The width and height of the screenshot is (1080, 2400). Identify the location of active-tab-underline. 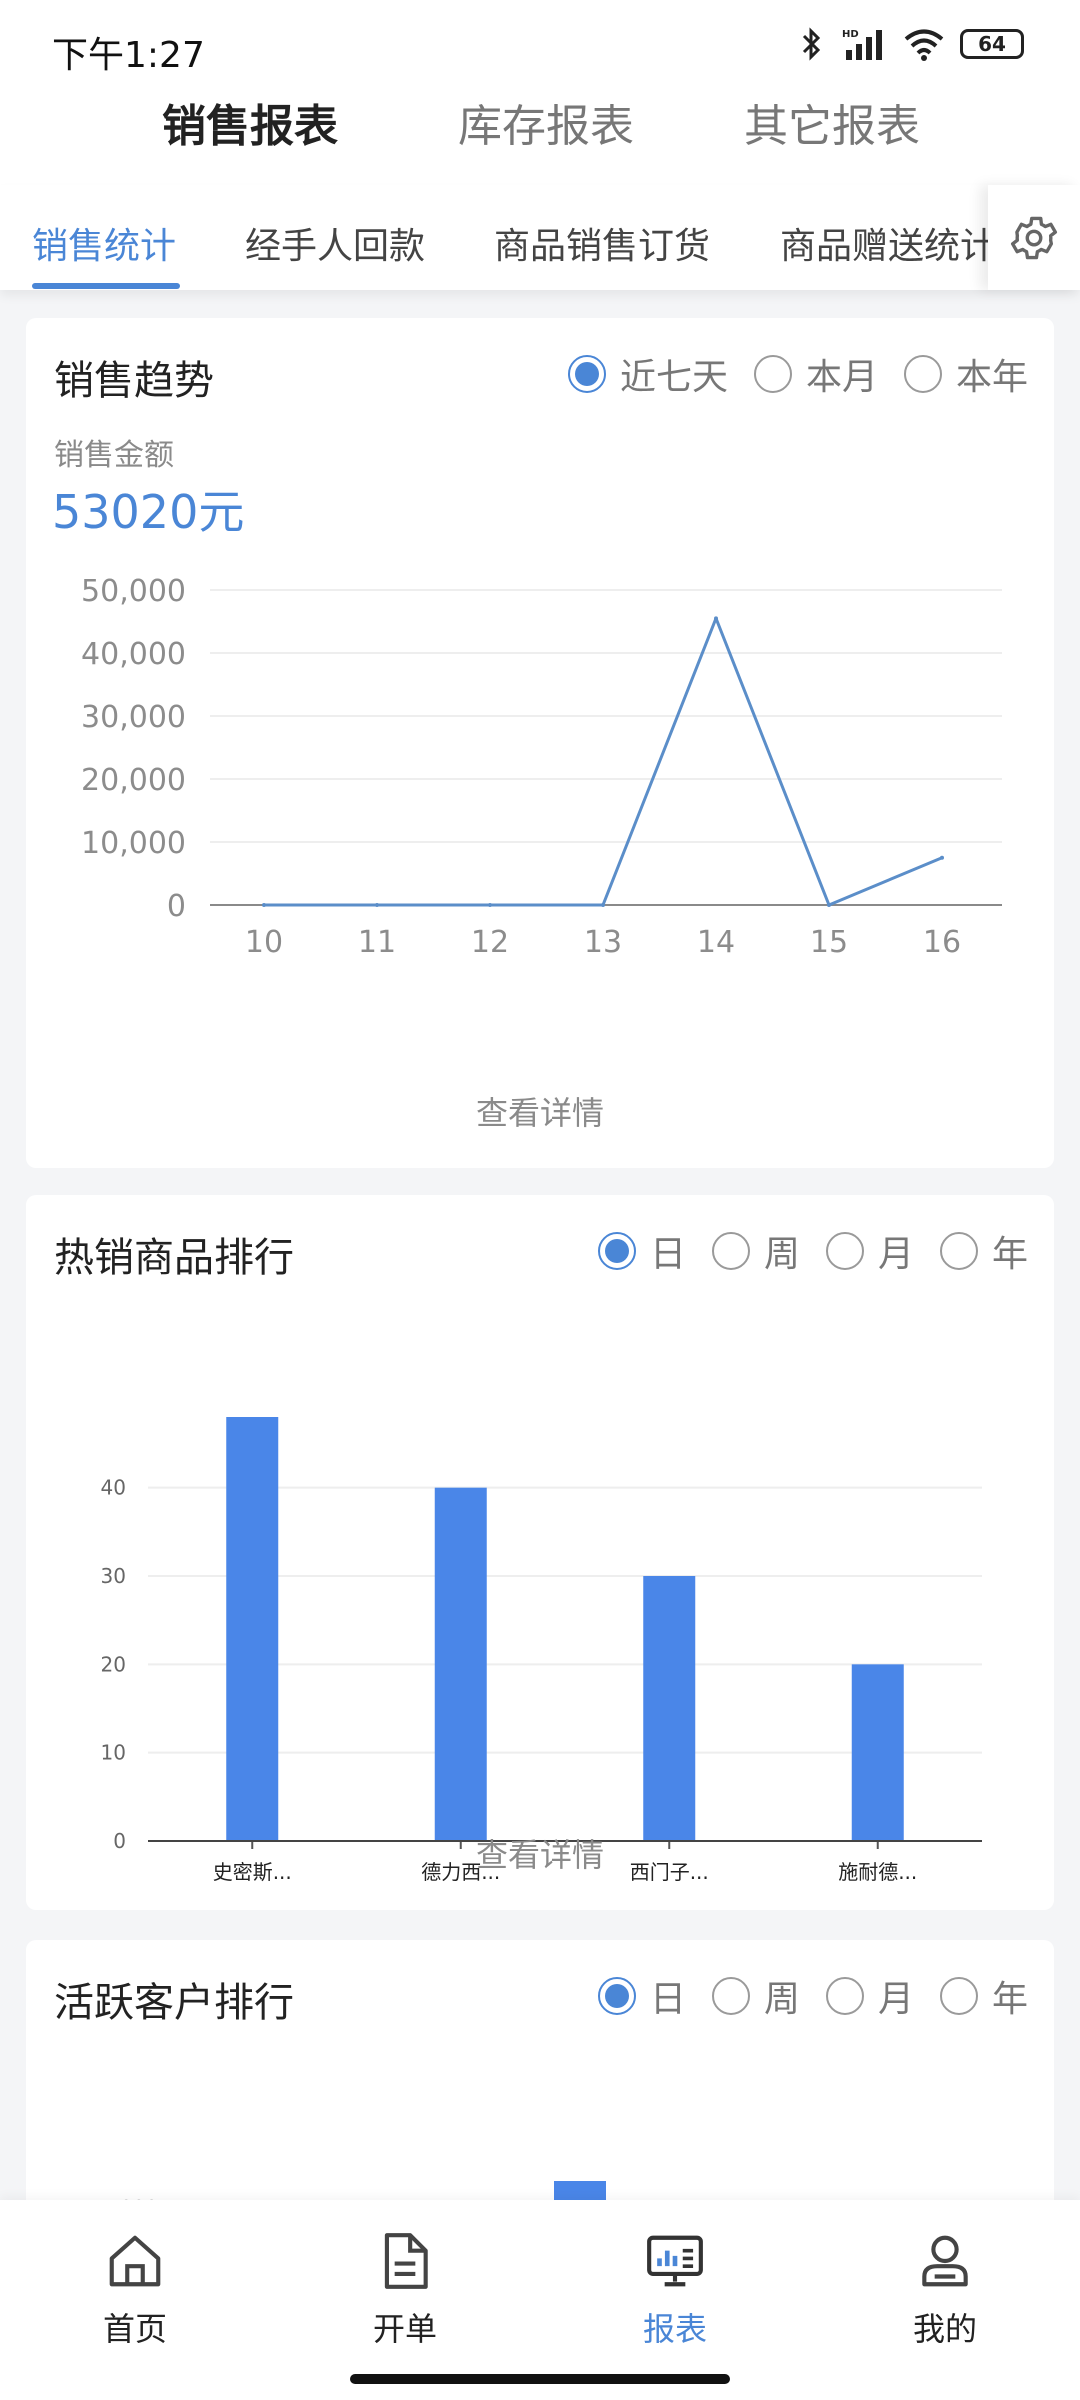
(106, 286).